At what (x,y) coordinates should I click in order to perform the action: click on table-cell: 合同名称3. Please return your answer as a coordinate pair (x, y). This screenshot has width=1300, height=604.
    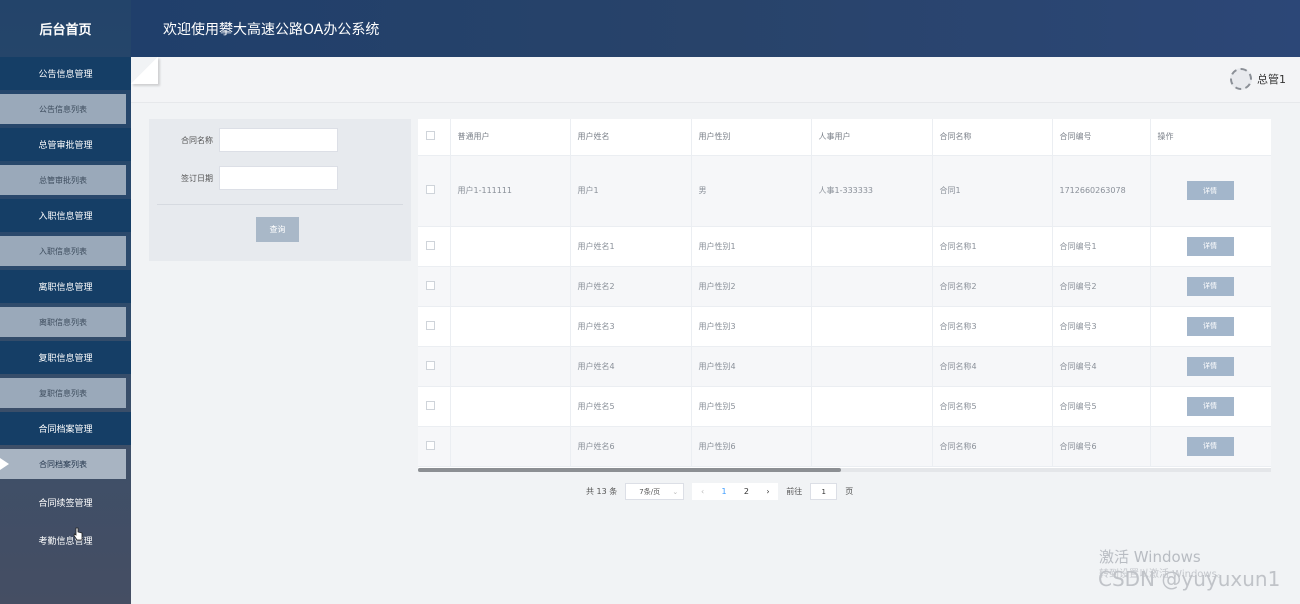
    Looking at the image, I should click on (992, 326).